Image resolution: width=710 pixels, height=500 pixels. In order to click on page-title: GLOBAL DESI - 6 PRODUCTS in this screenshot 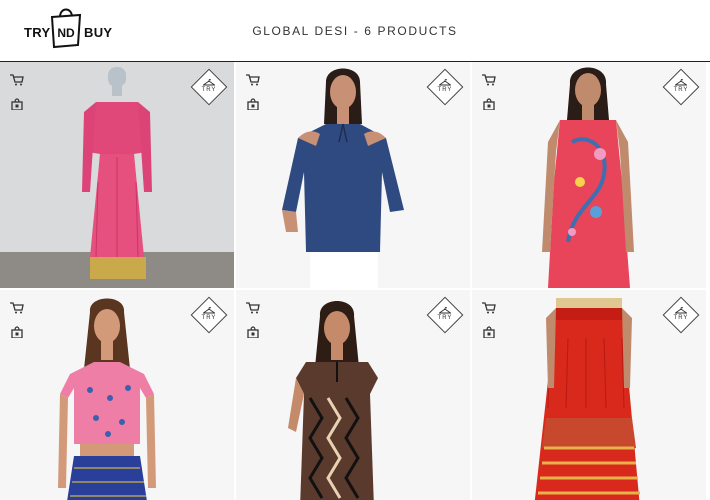, I will do `click(355, 31)`.